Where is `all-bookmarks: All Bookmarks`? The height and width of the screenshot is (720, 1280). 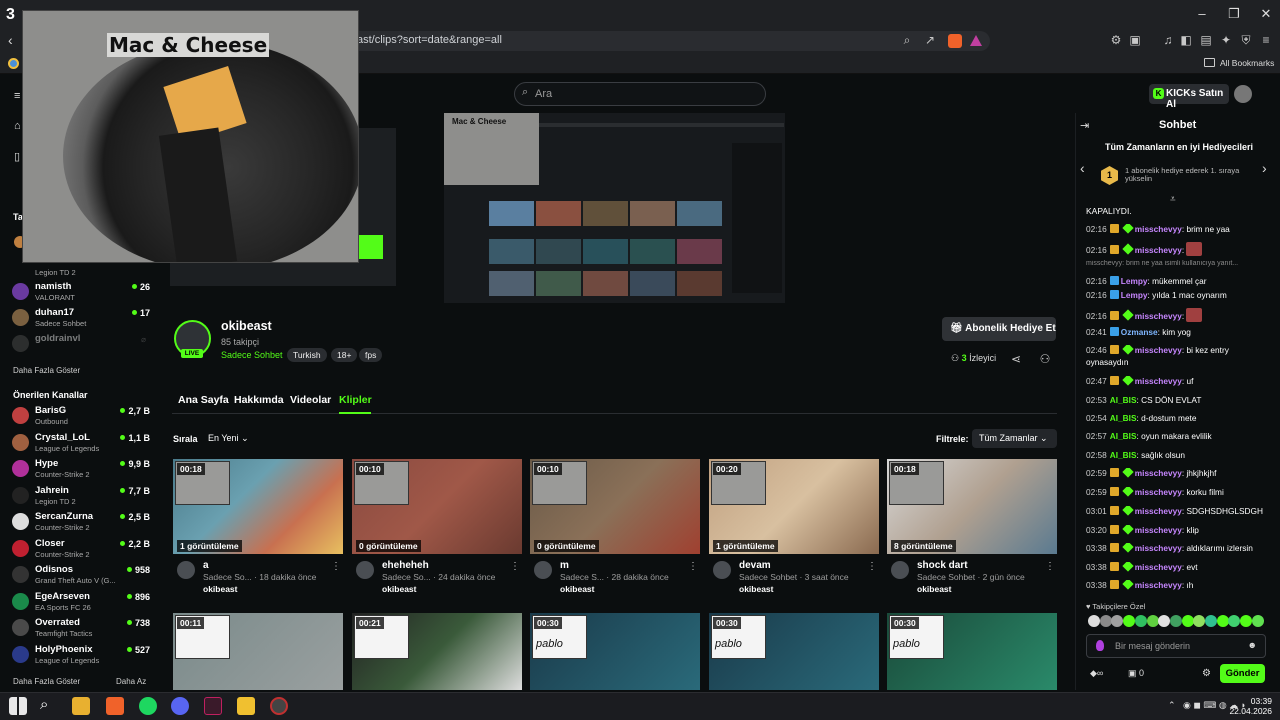 all-bookmarks: All Bookmarks is located at coordinates (1247, 63).